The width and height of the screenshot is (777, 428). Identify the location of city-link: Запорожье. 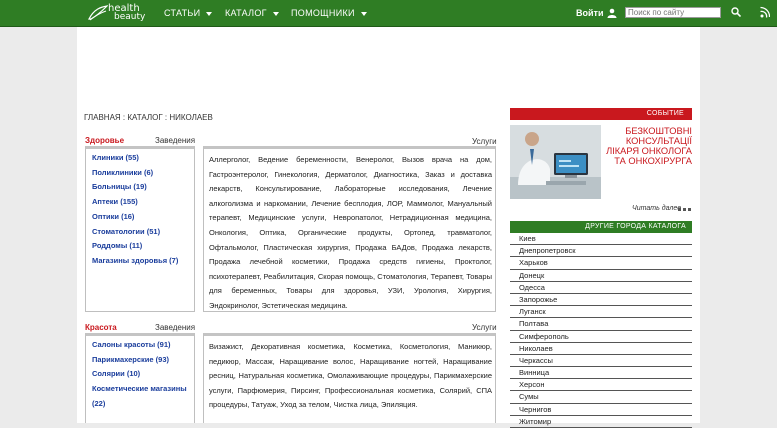
(601, 300).